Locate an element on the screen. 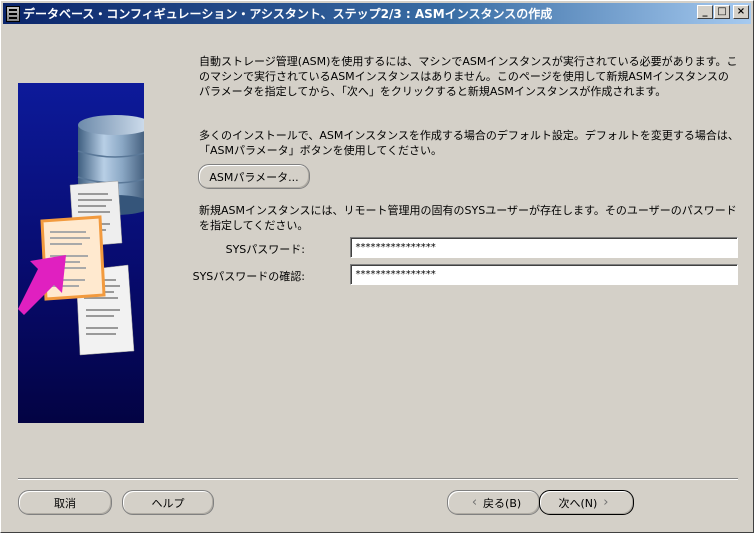  help-button: ヘルプ is located at coordinates (168, 502).